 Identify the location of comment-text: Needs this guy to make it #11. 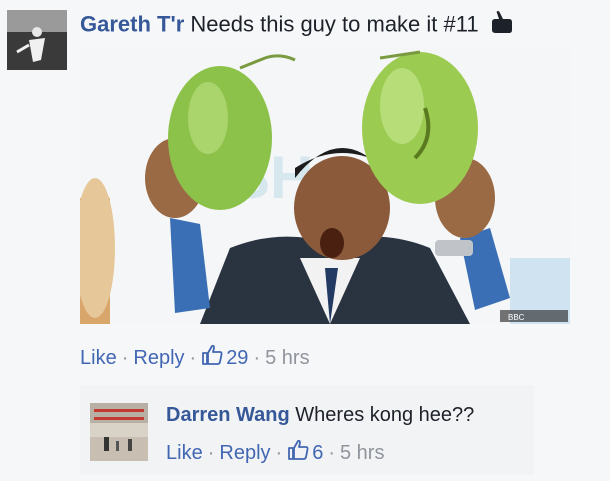
(334, 24).